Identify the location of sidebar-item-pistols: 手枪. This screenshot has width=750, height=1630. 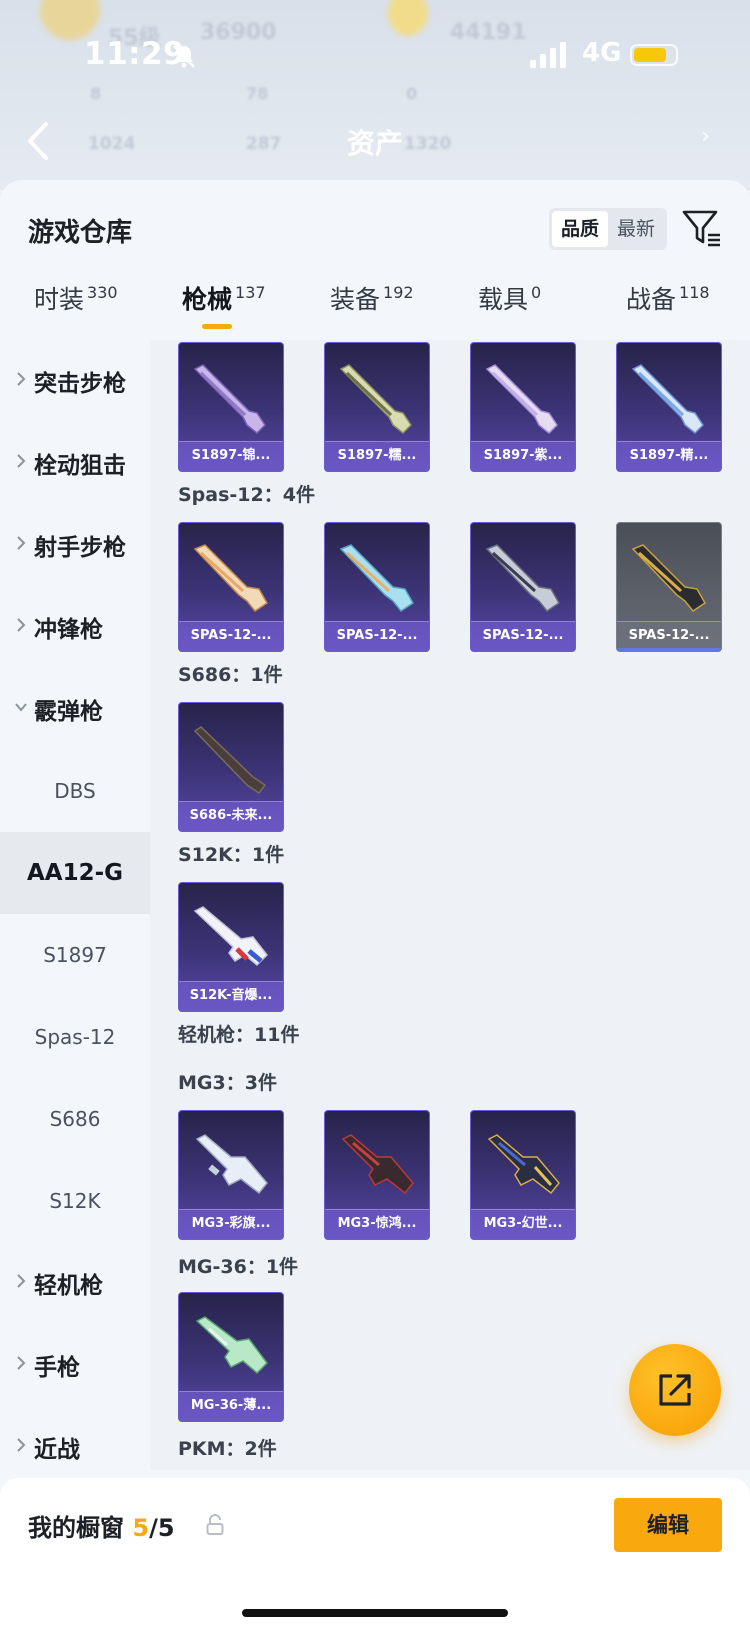
(75, 1365).